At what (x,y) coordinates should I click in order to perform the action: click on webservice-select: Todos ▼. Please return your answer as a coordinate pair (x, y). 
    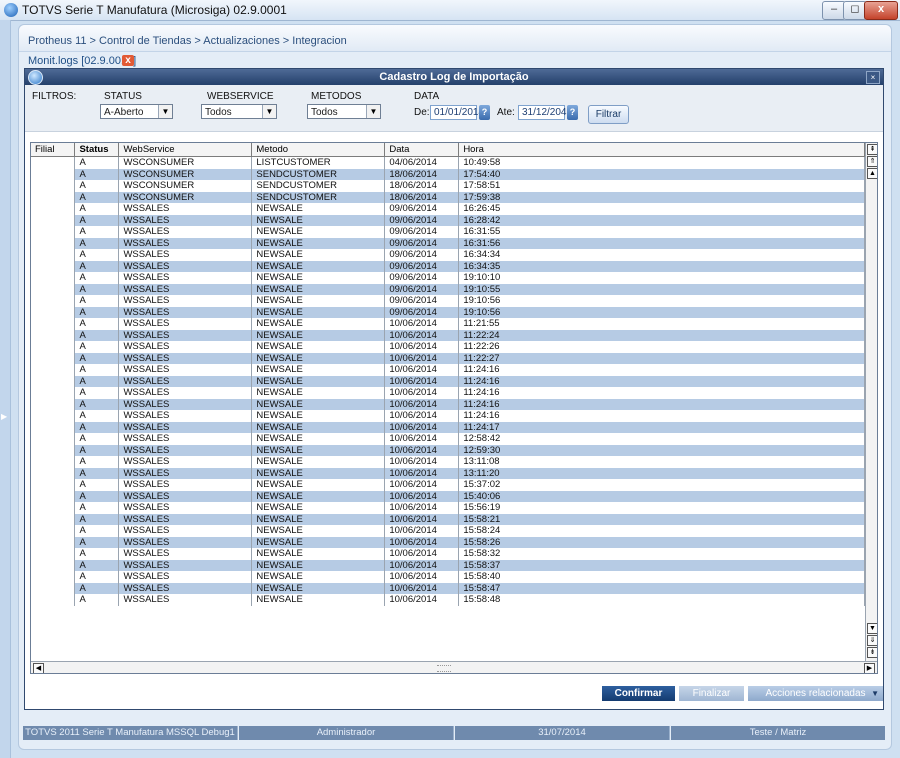
    Looking at the image, I should click on (239, 111).